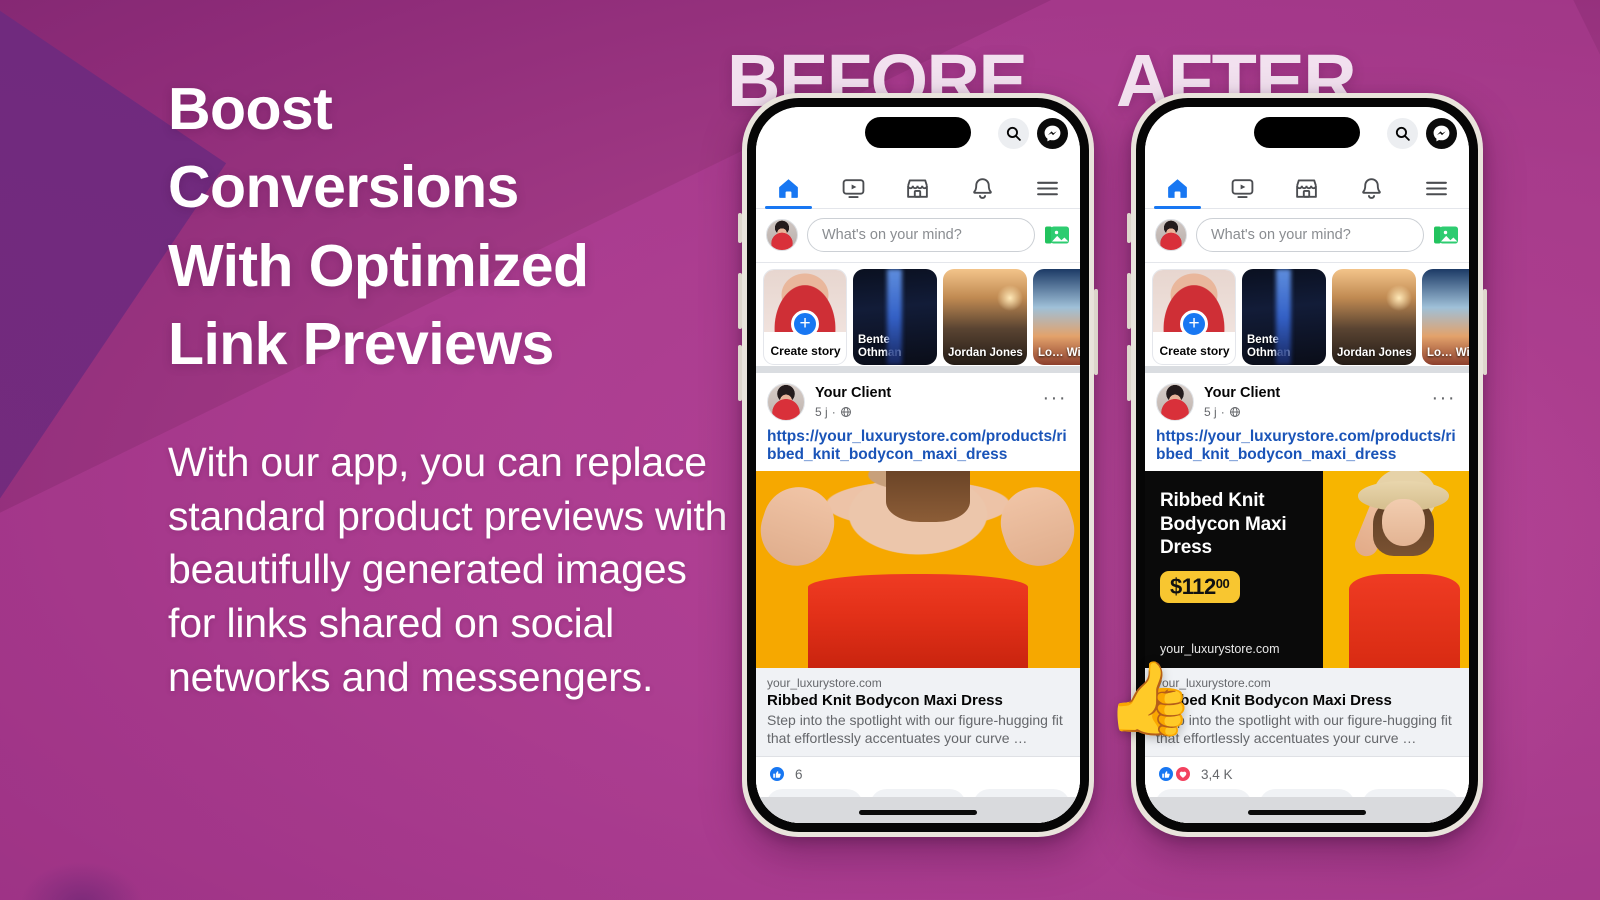 The width and height of the screenshot is (1600, 900). What do you see at coordinates (1177, 207) in the screenshot?
I see `tab-active-indicator` at bounding box center [1177, 207].